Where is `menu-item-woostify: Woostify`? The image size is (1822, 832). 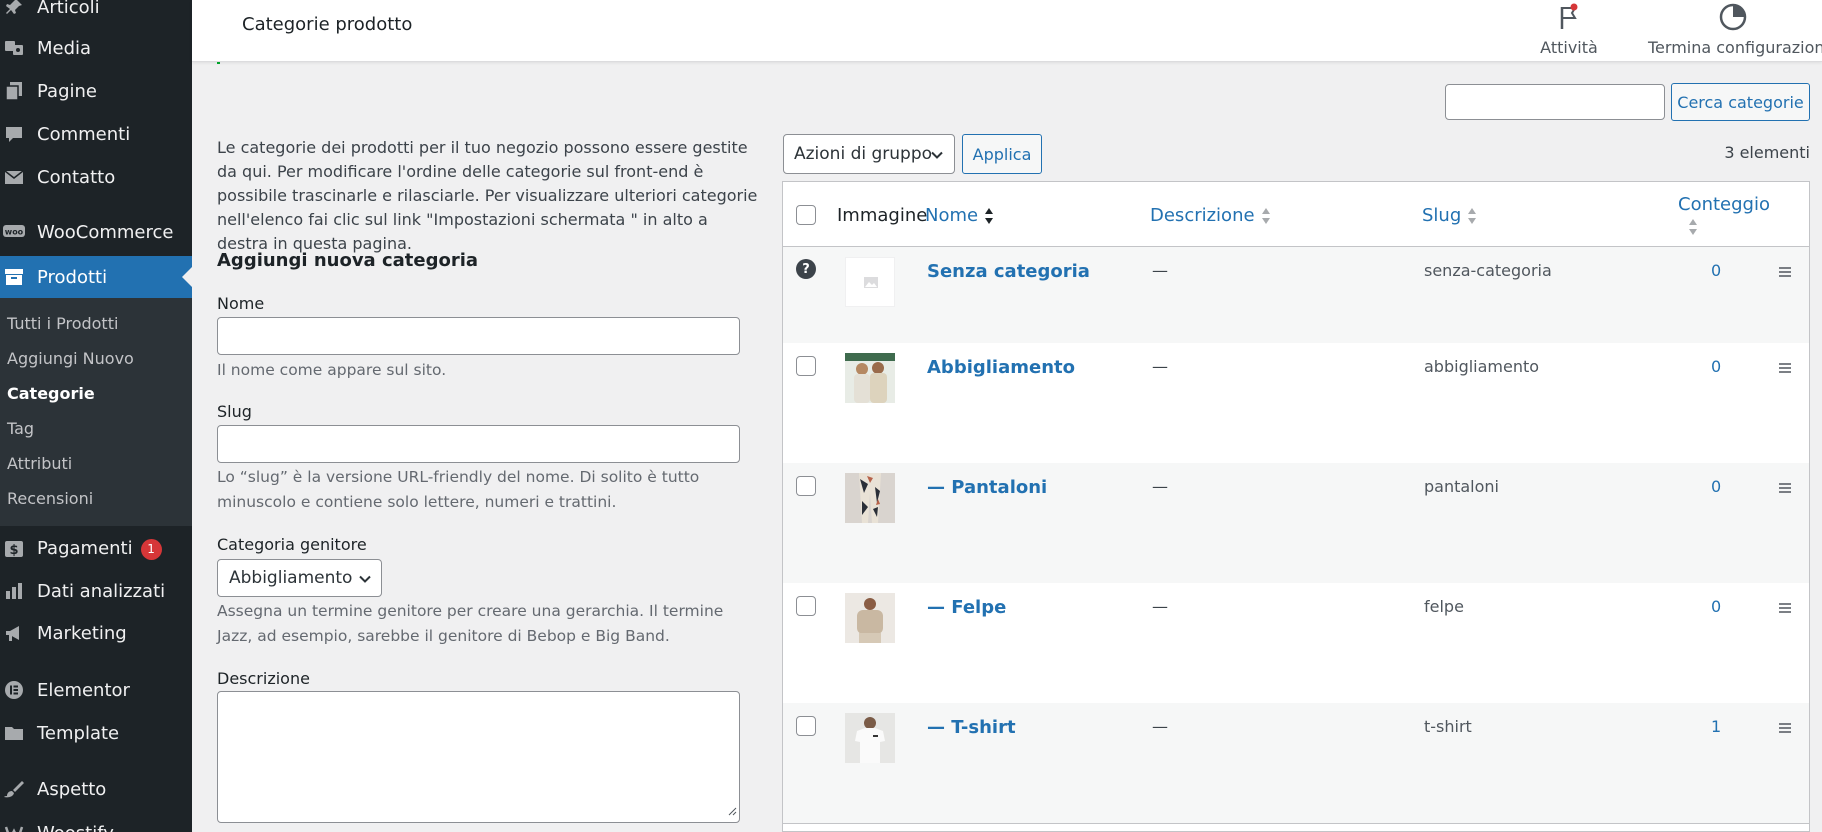 menu-item-woostify: Woostify is located at coordinates (96, 822).